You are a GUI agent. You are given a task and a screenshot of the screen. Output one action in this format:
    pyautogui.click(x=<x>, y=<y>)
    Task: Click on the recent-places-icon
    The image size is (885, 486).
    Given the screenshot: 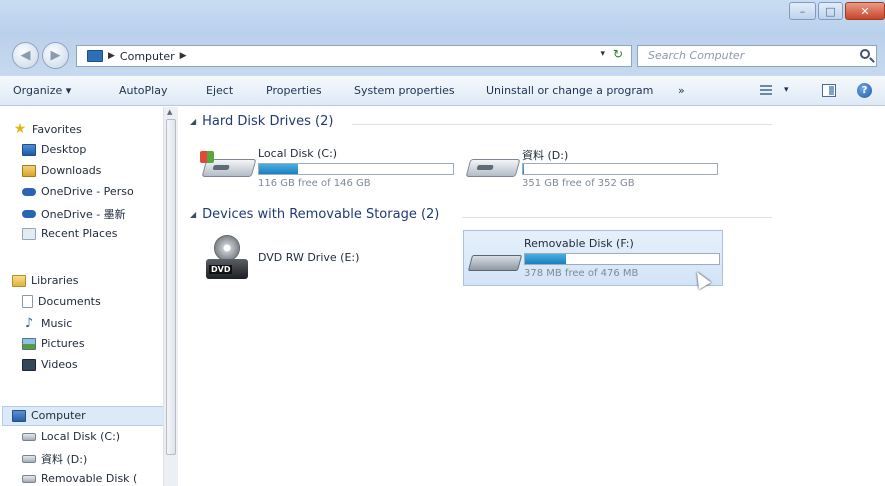 What is the action you would take?
    pyautogui.click(x=29, y=233)
    